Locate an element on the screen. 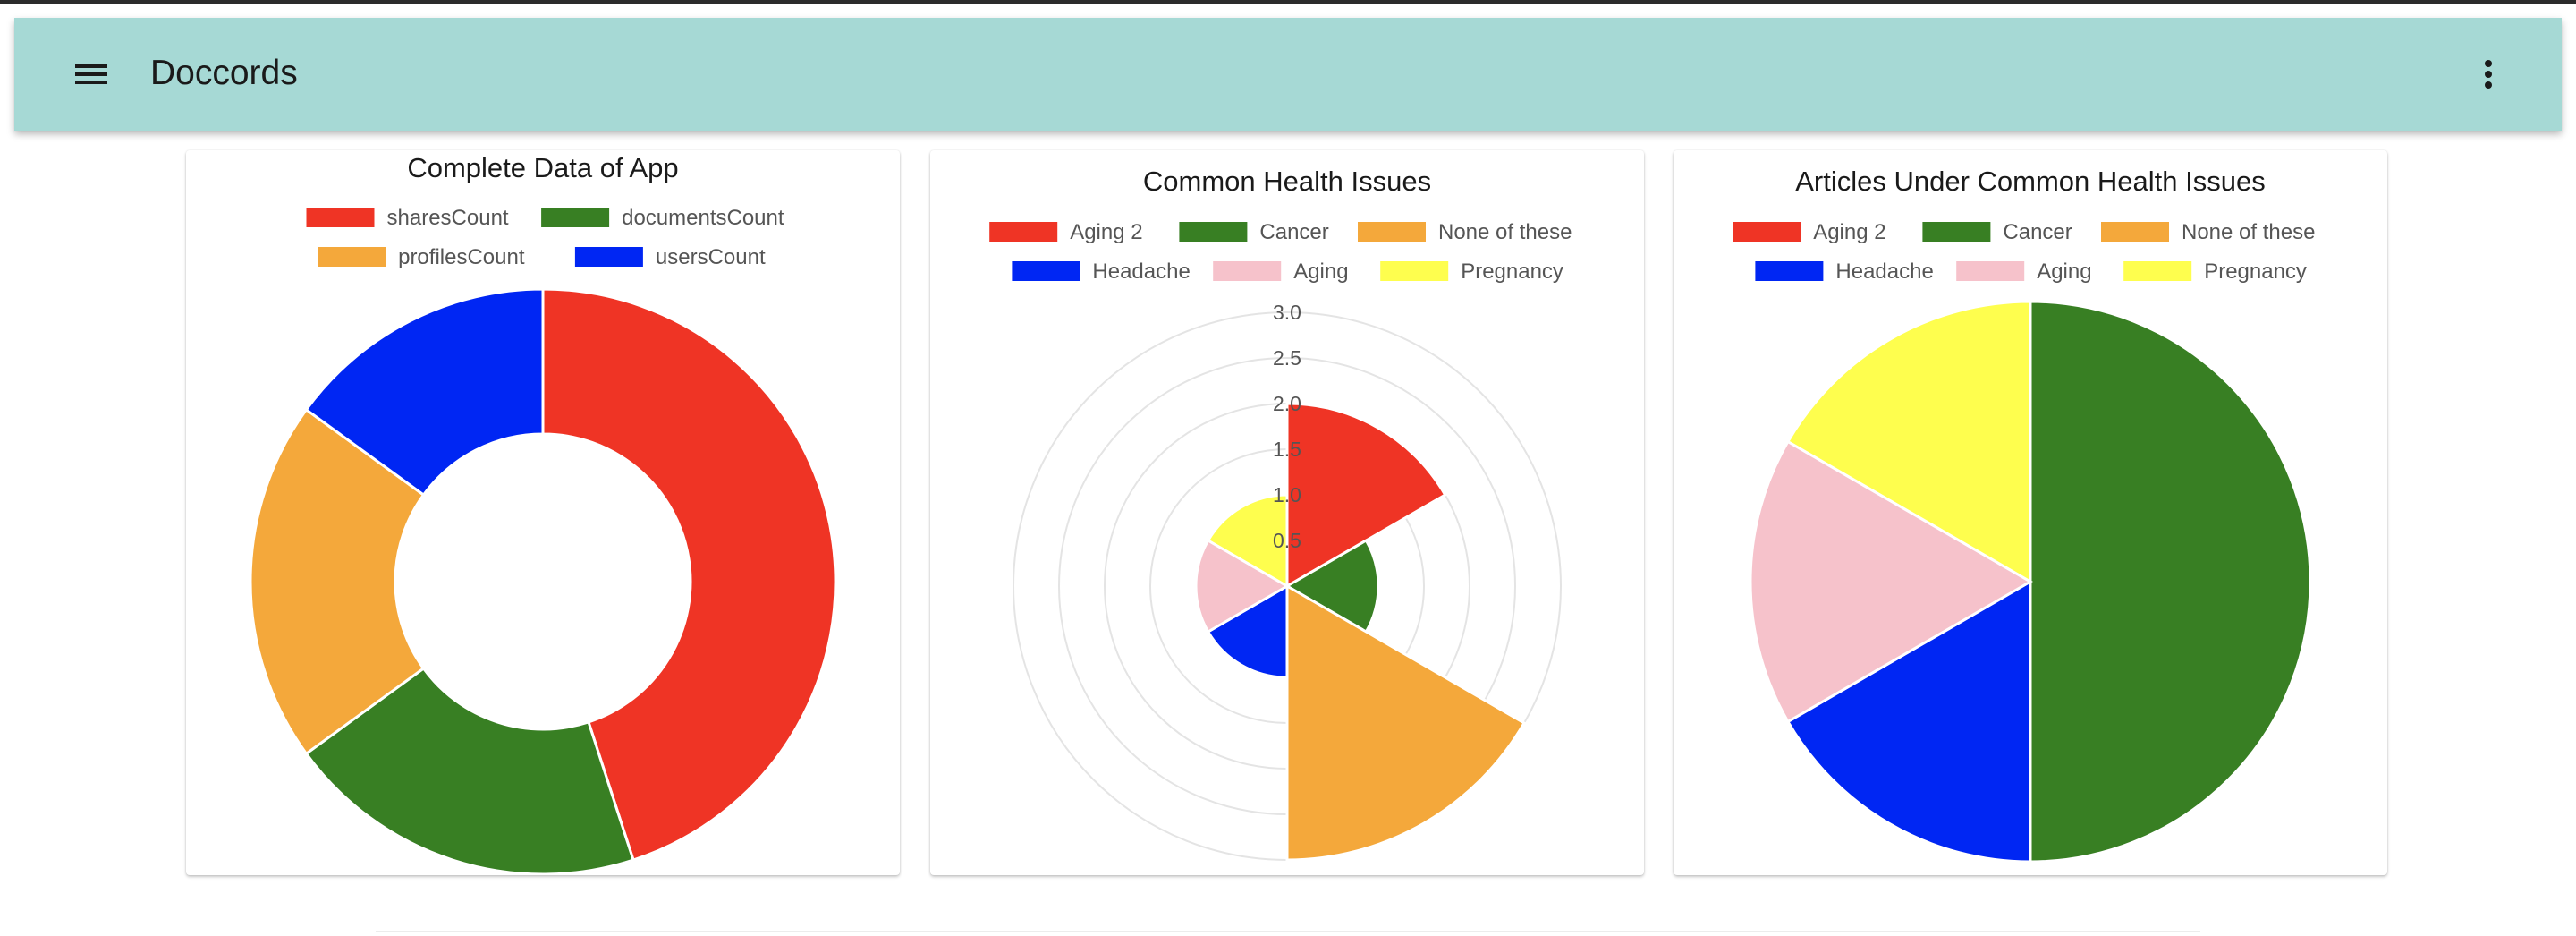 The height and width of the screenshot is (936, 2576). legend-label: sharesCount is located at coordinates (448, 218).